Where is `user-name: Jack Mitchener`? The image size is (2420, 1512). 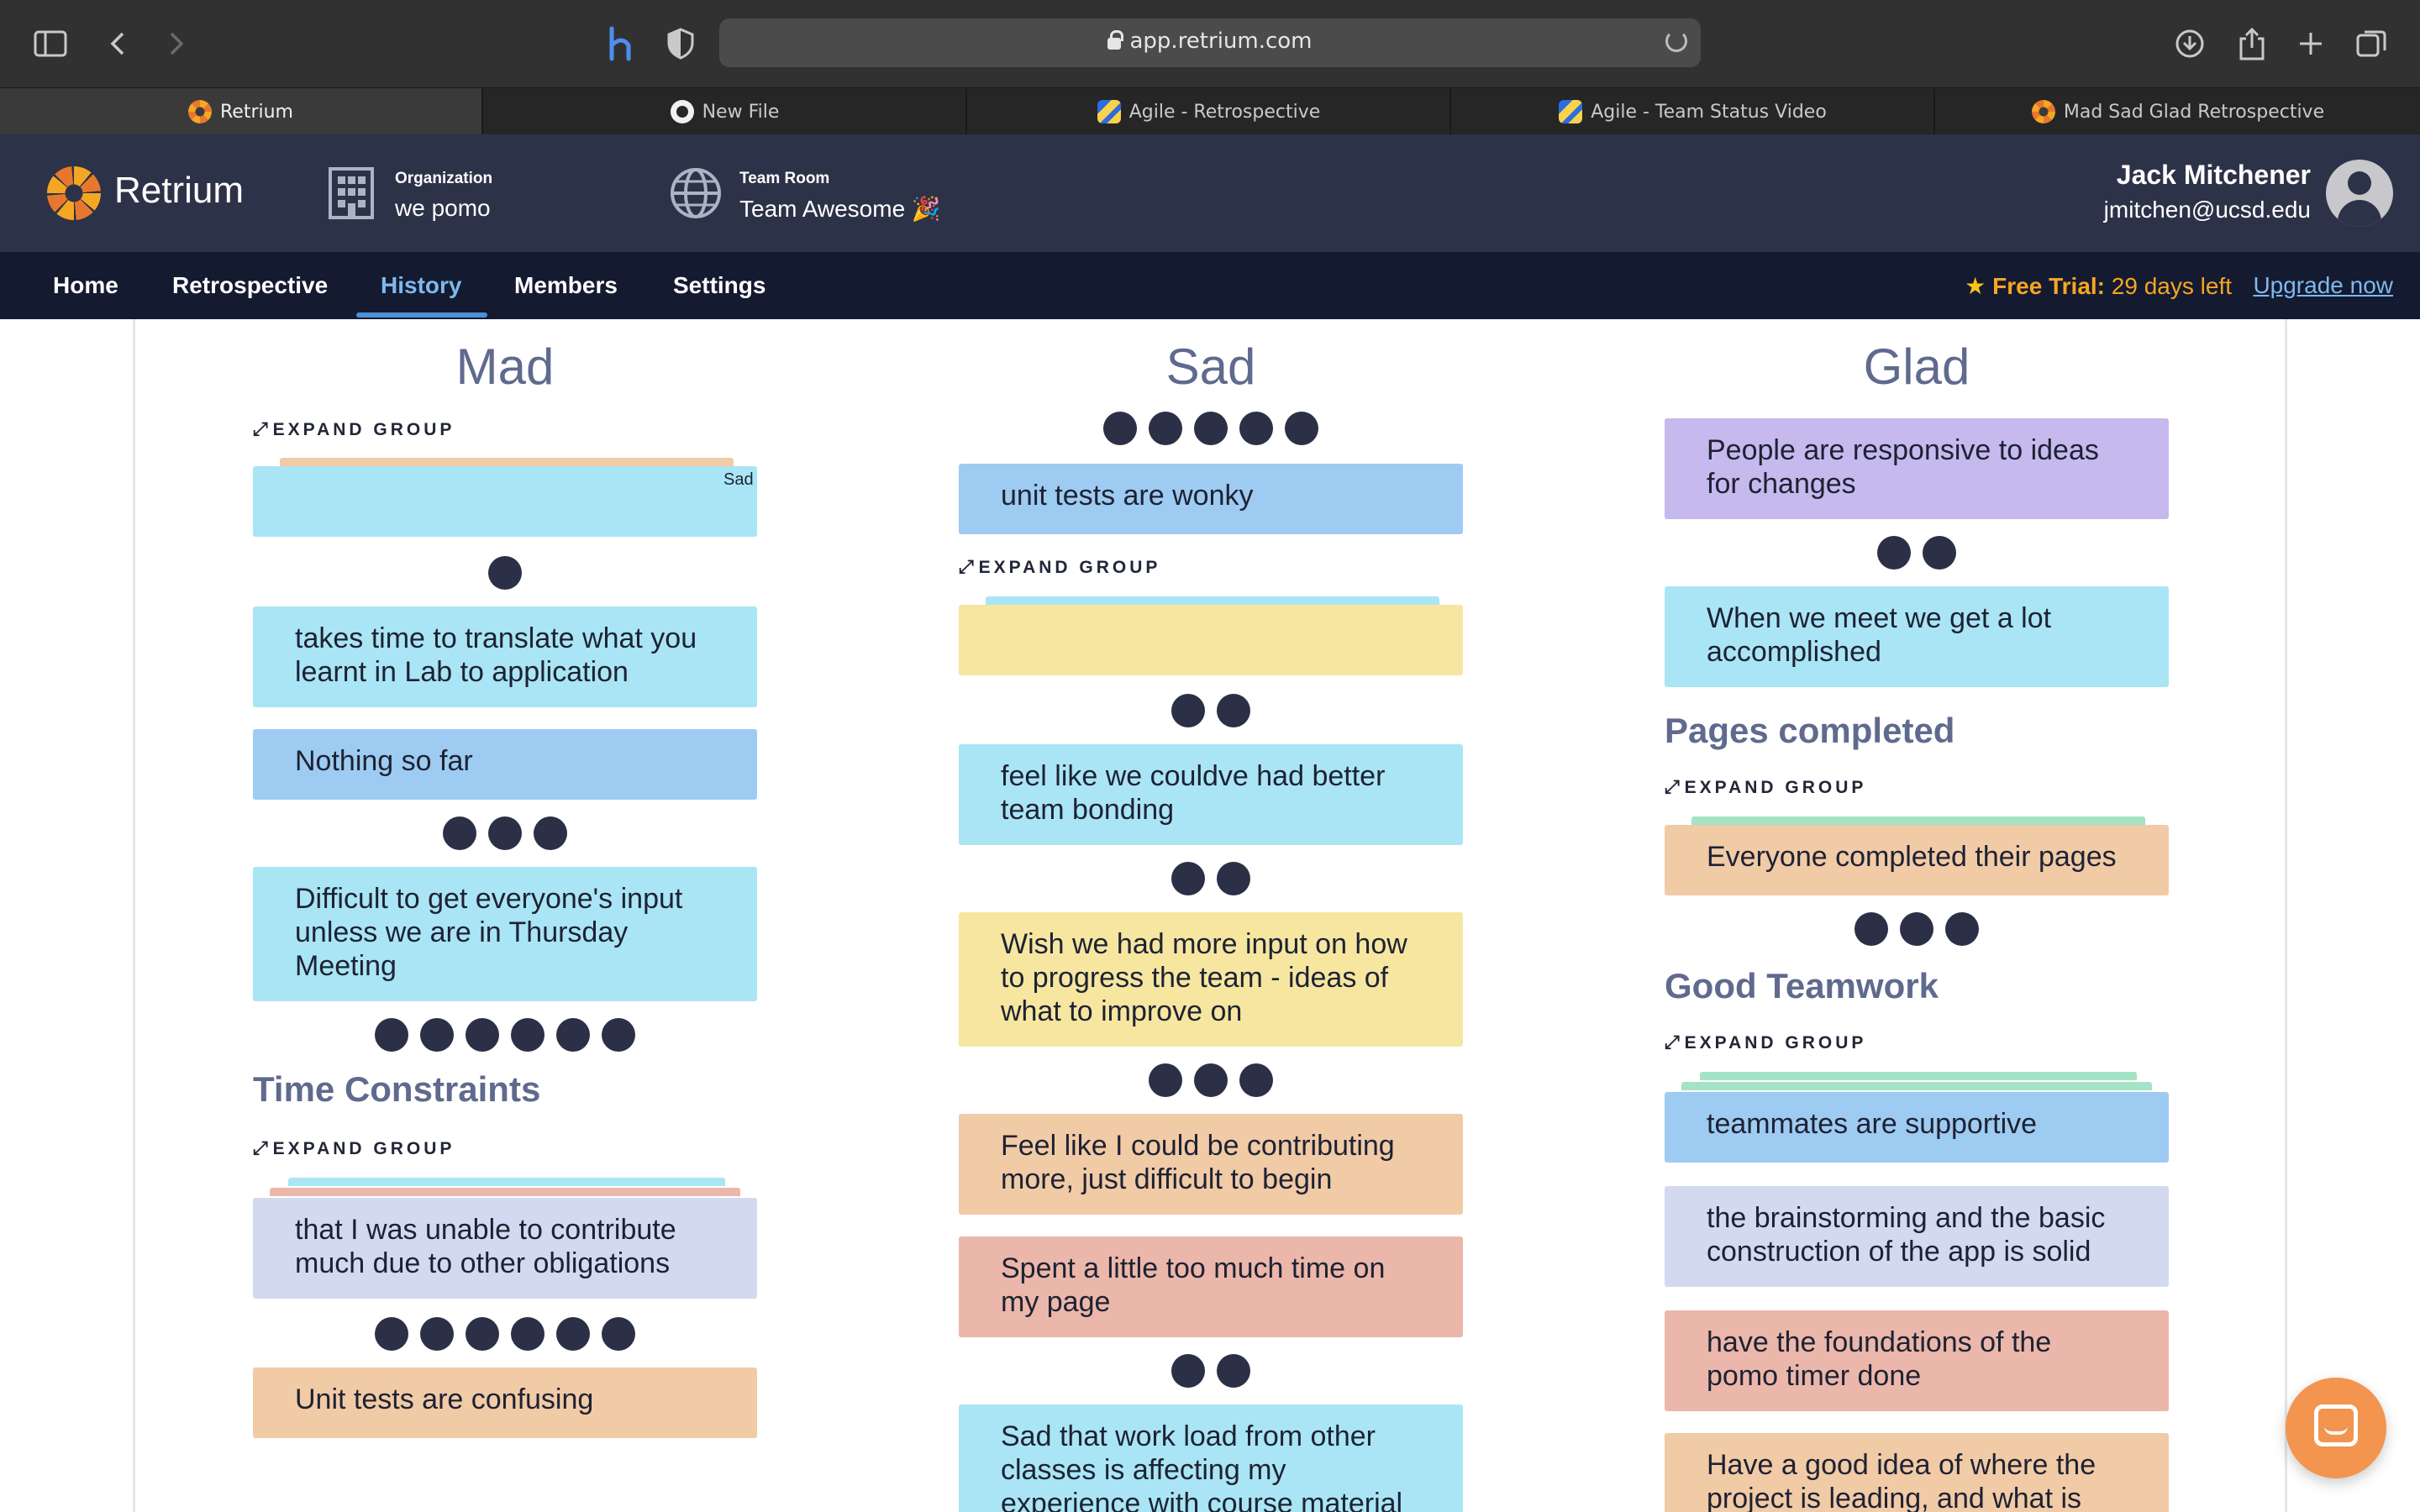 user-name: Jack Mitchener is located at coordinates (2214, 175).